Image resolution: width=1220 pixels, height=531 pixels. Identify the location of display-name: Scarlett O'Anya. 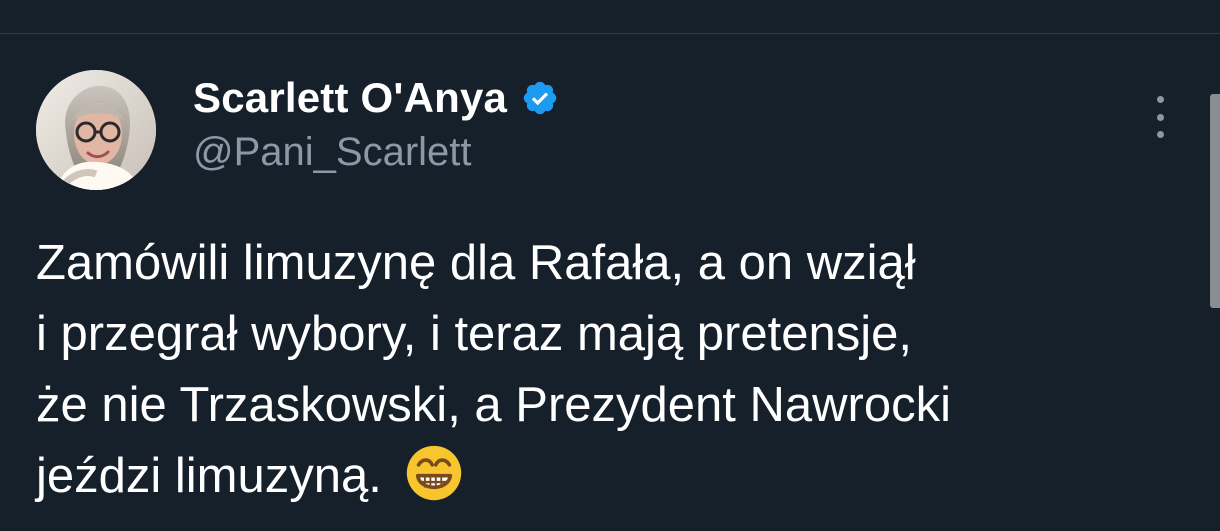
(350, 98).